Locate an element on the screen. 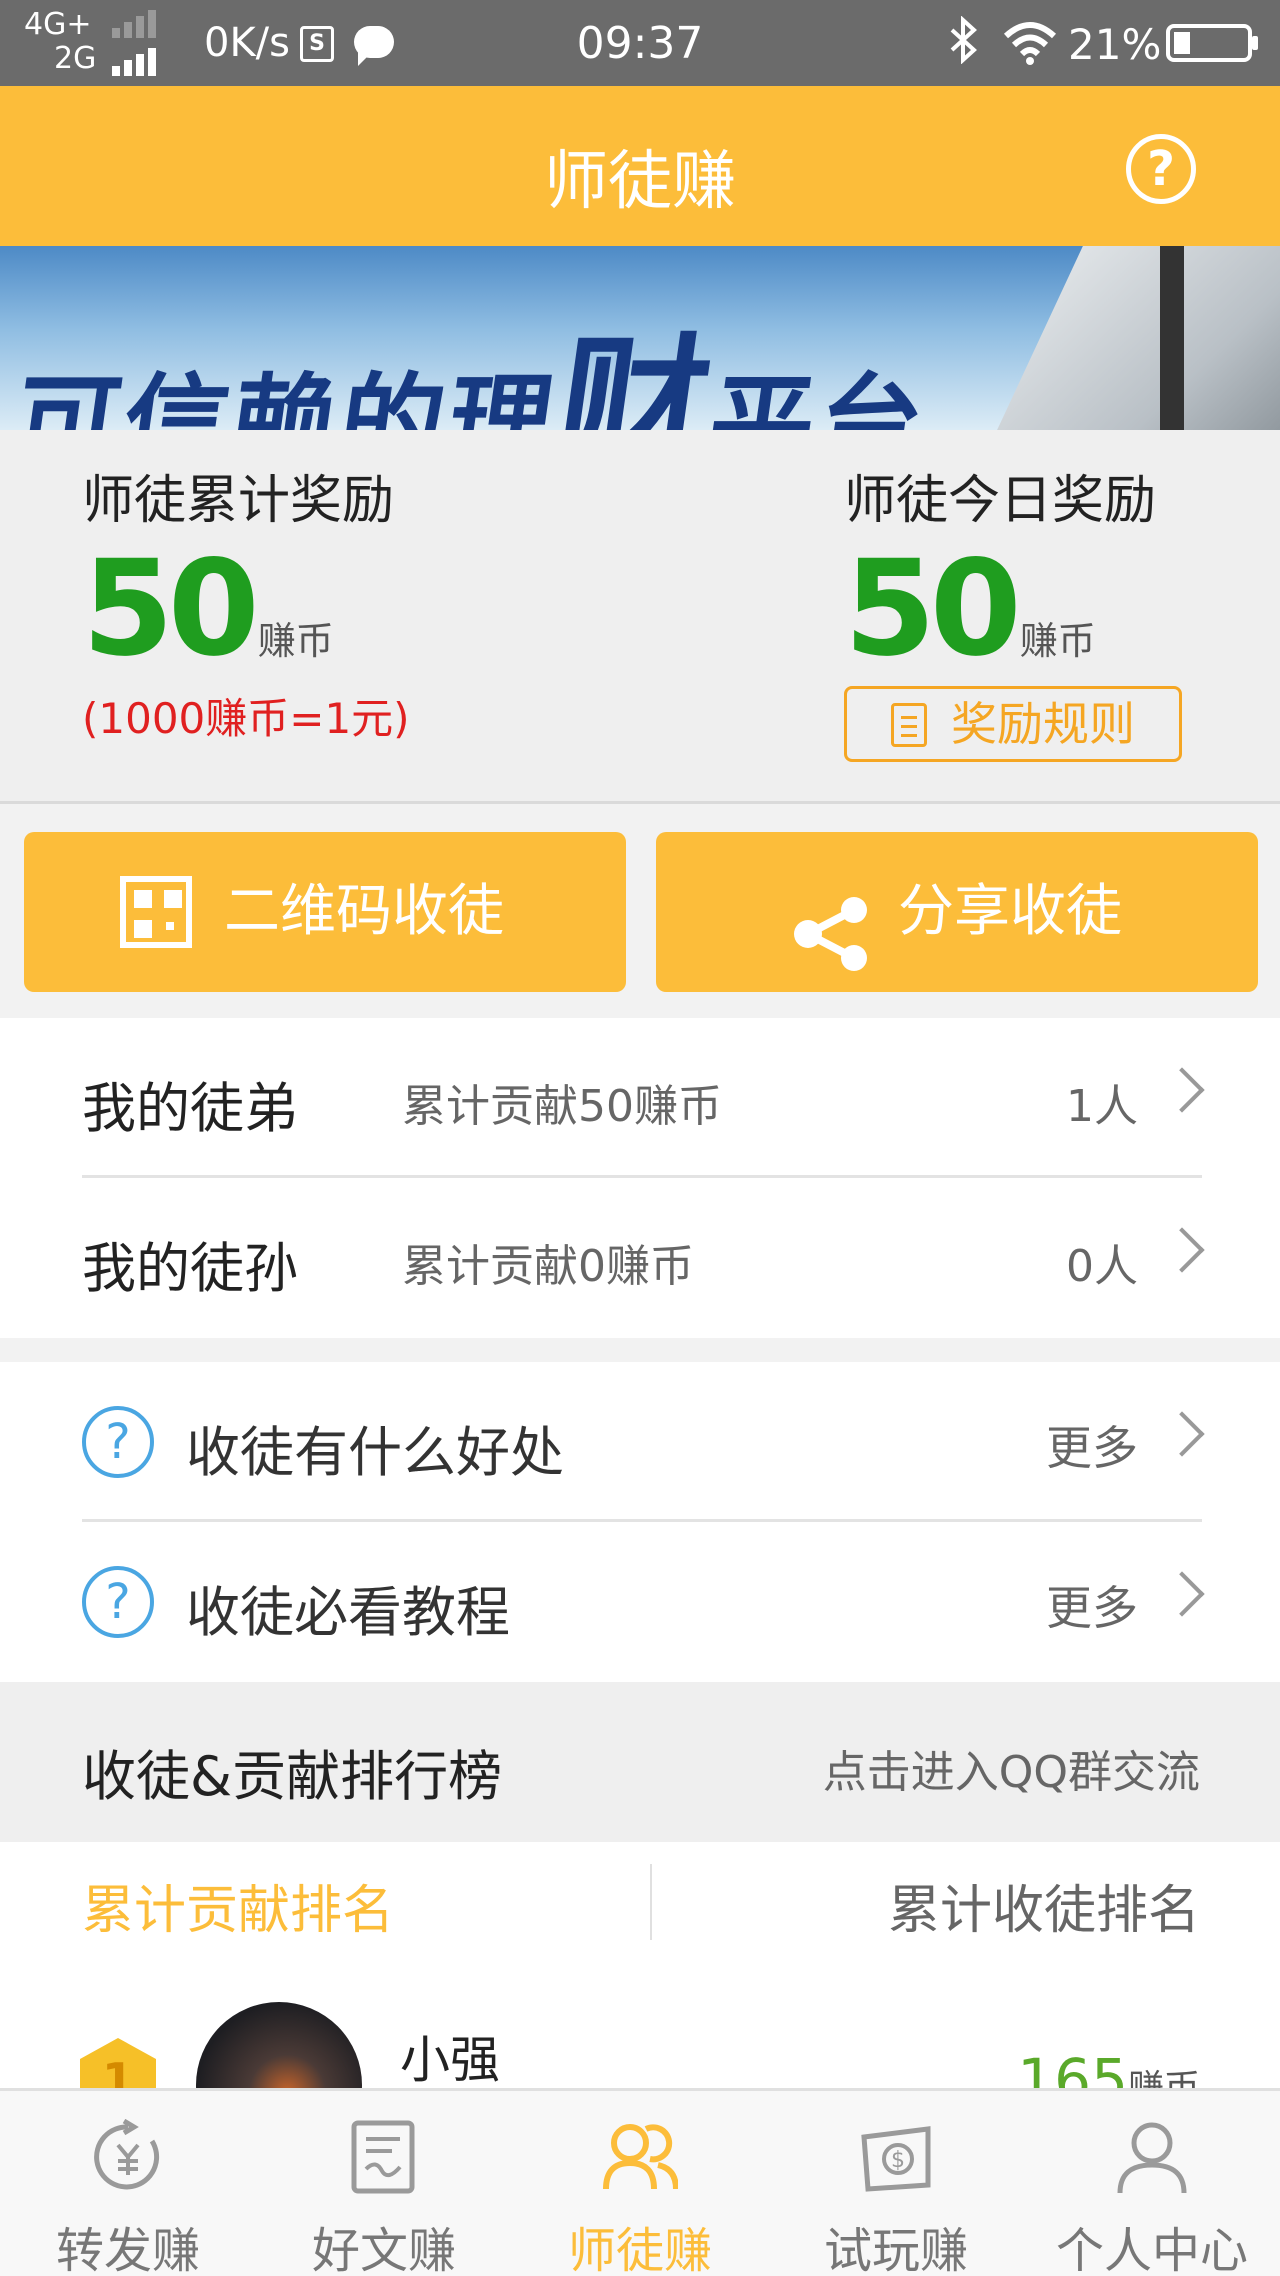 The image size is (1280, 2276). reward-rules-button: 奖励规则 is located at coordinates (1013, 724).